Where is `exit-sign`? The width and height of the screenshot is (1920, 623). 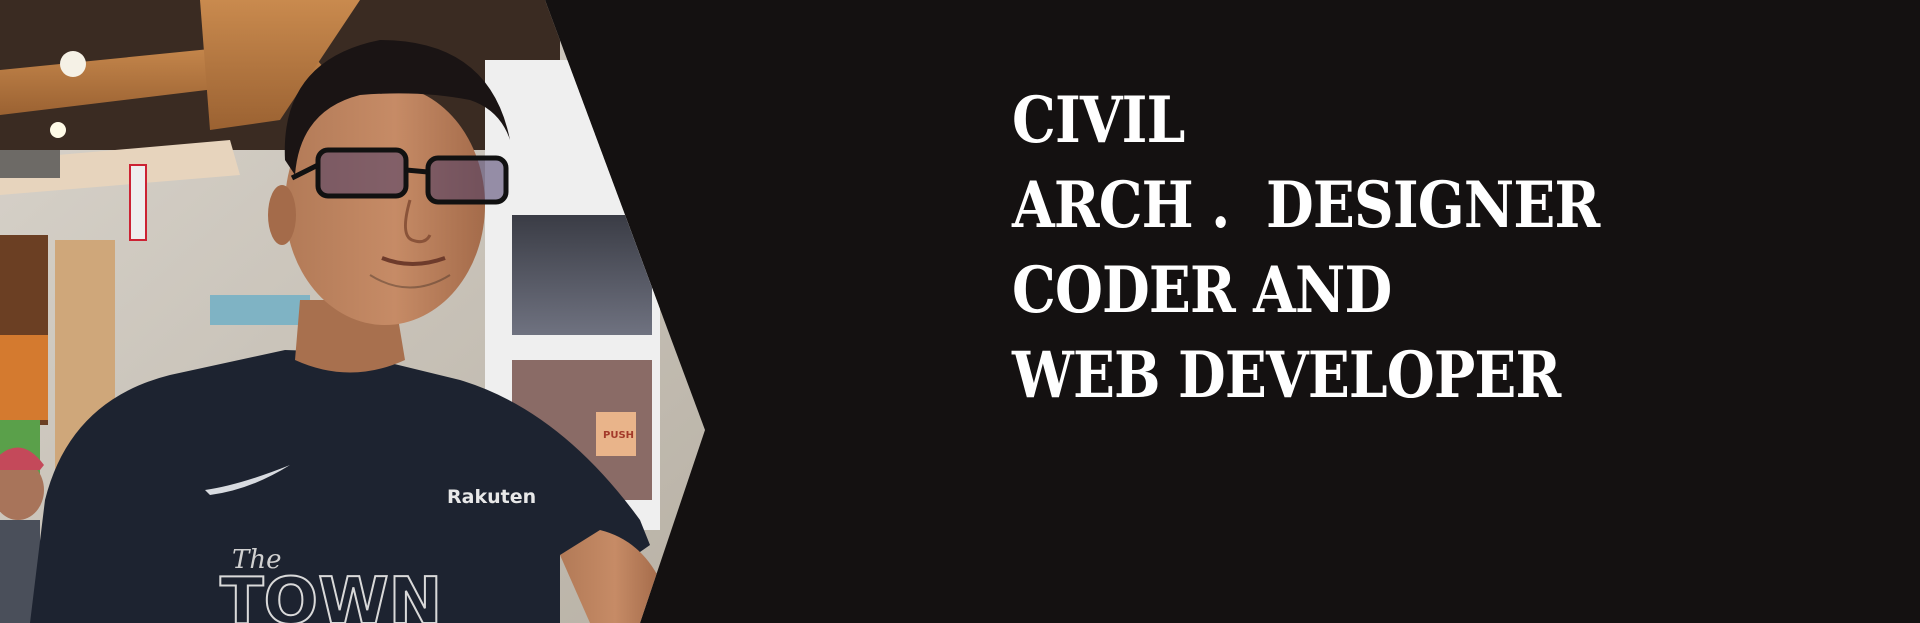 exit-sign is located at coordinates (260, 310).